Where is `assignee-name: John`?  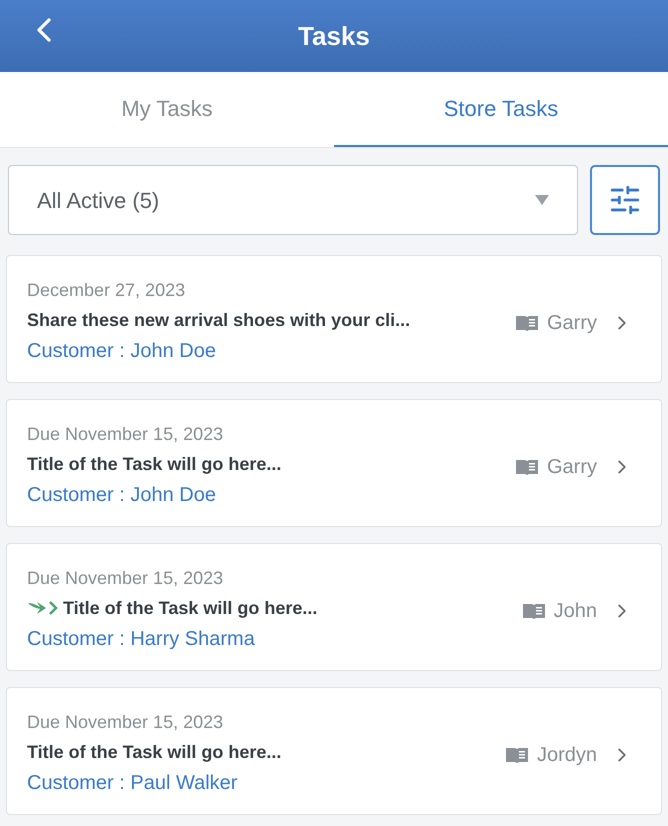
assignee-name: John is located at coordinates (575, 611).